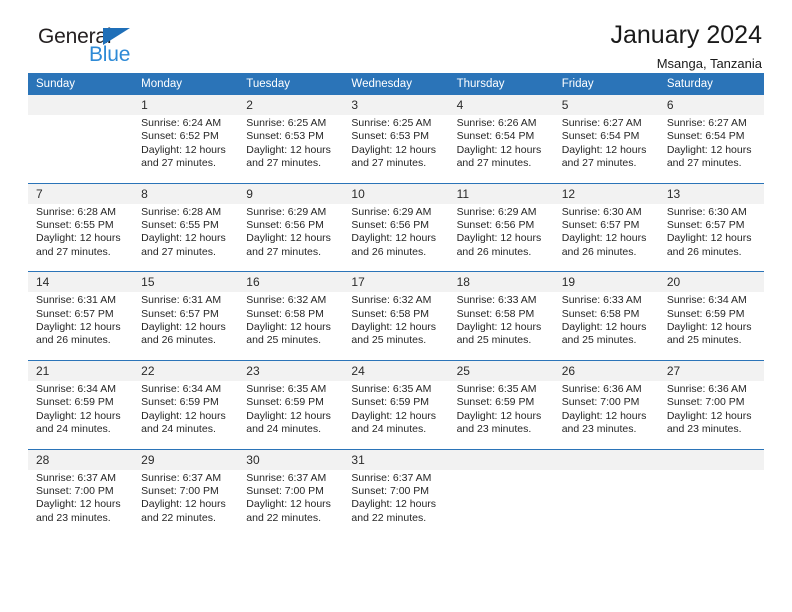 The height and width of the screenshot is (612, 792). What do you see at coordinates (186, 105) in the screenshot?
I see `day-number: 1` at bounding box center [186, 105].